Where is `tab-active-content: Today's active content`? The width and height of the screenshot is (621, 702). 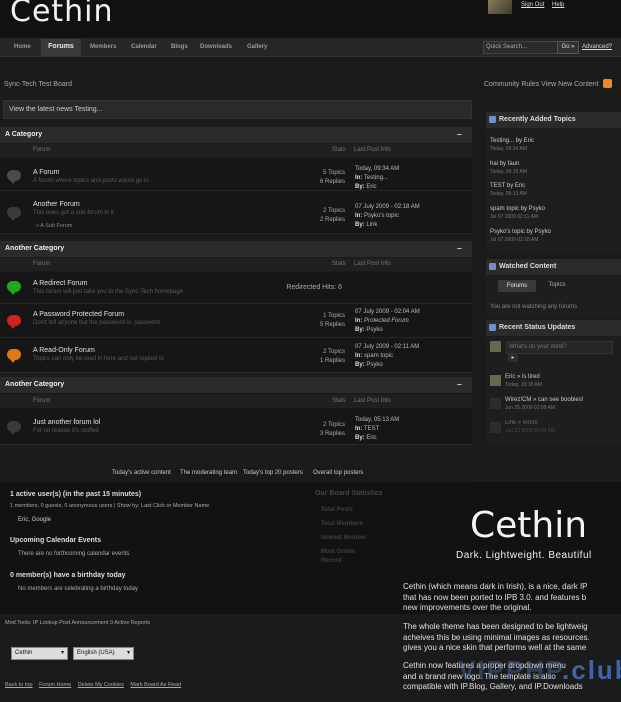 tab-active-content: Today's active content is located at coordinates (141, 473).